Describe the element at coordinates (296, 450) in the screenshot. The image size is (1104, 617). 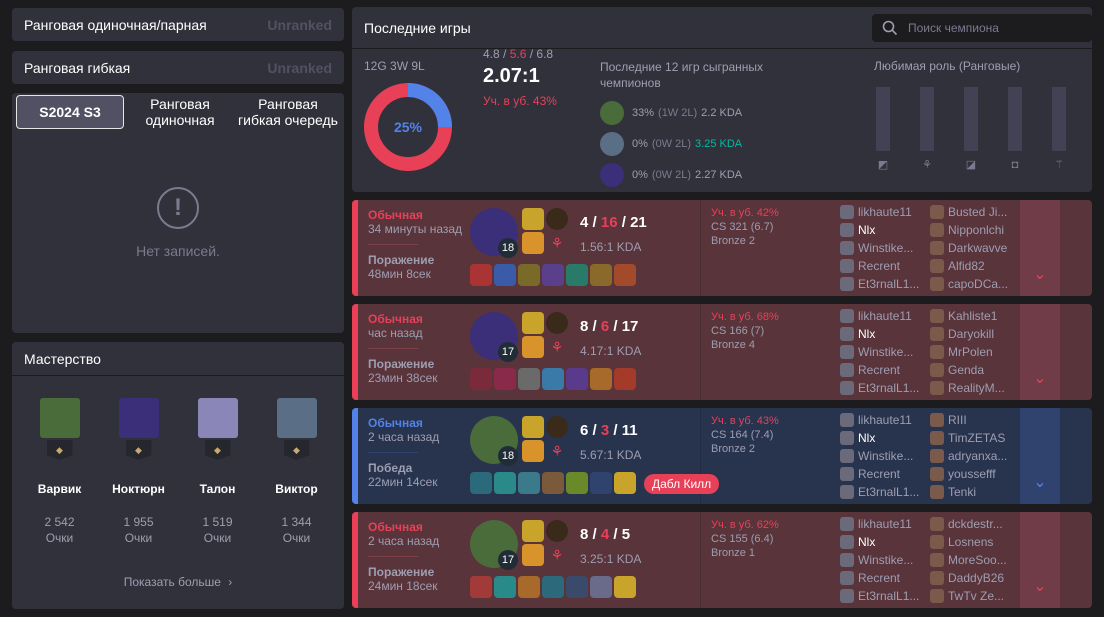
I see `mastery-badge-icon: ◆` at that location.